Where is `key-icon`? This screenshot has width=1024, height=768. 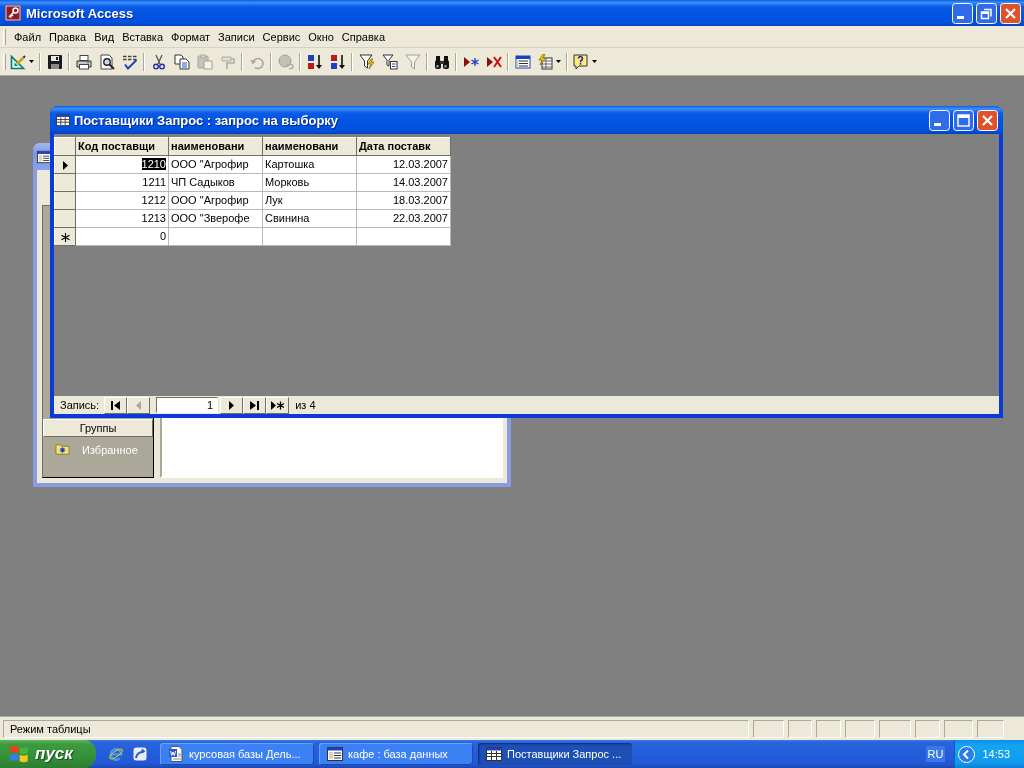 key-icon is located at coordinates (13, 13).